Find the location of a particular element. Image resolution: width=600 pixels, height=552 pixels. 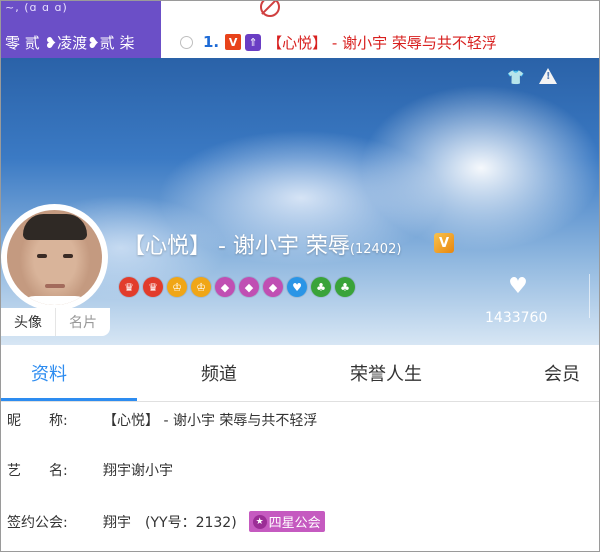

radio-button is located at coordinates (186, 42).